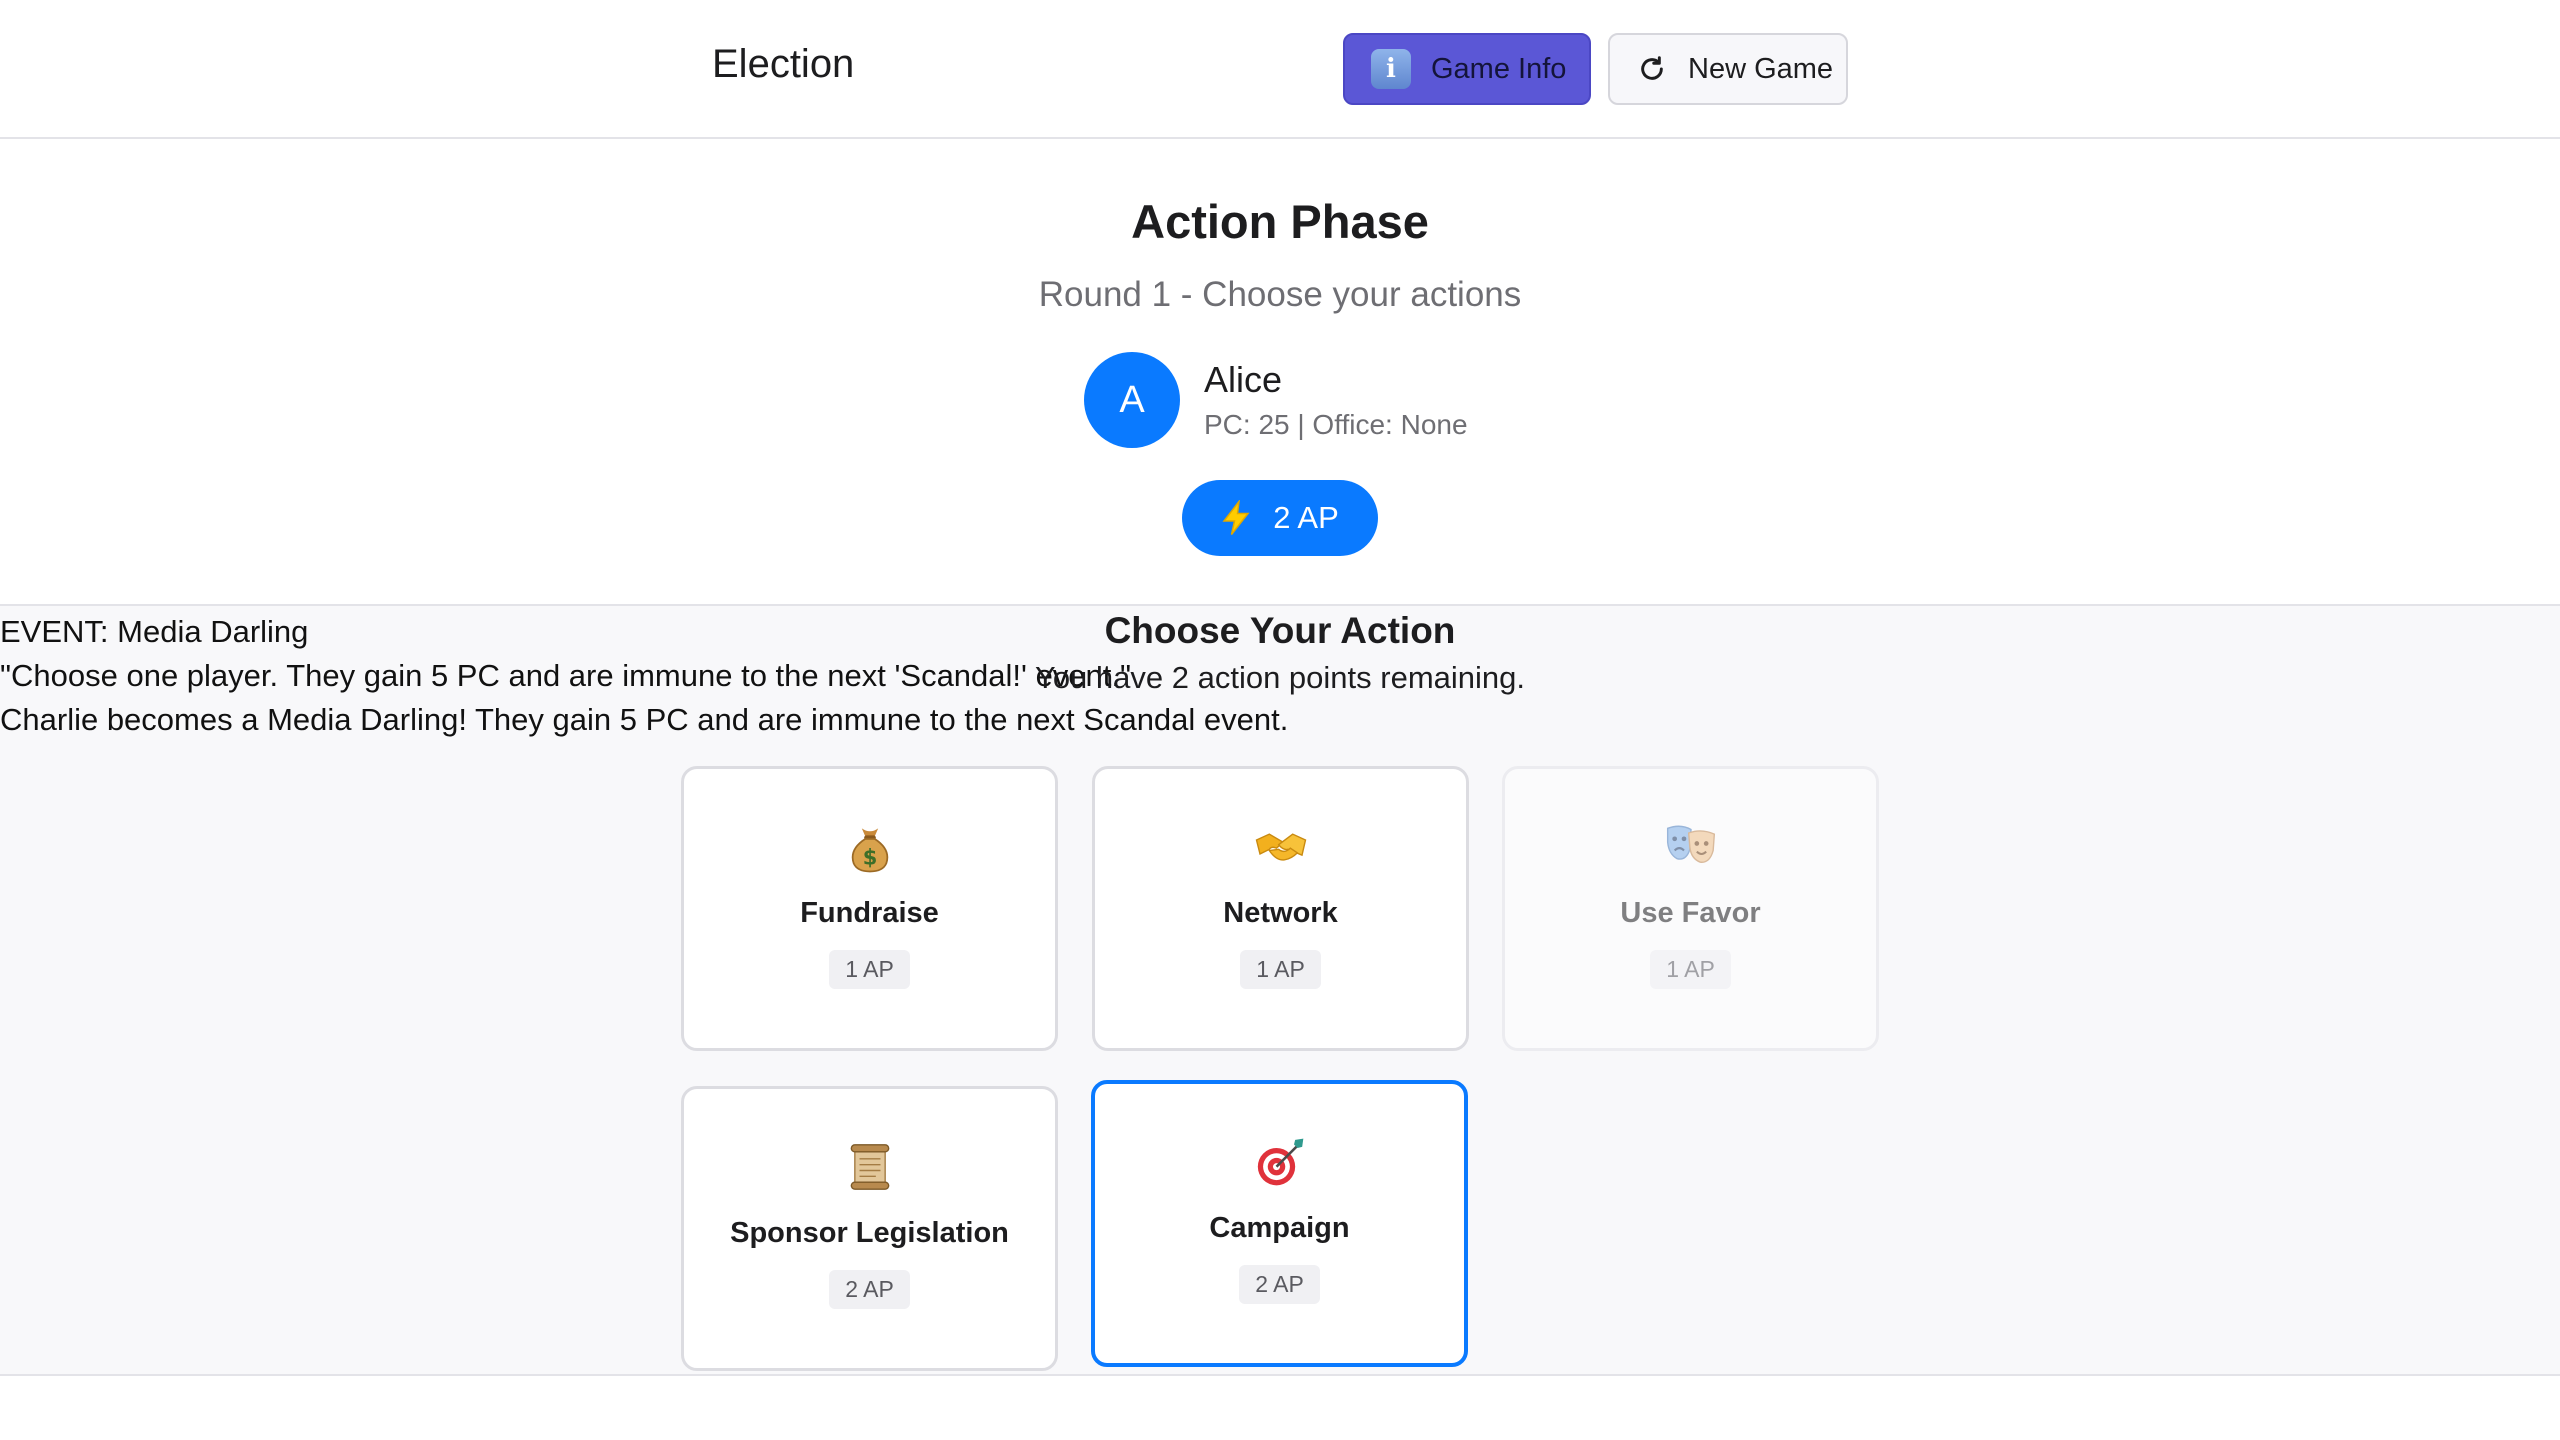 The width and height of the screenshot is (2560, 1440). What do you see at coordinates (1652, 68) in the screenshot?
I see `refresh-icon` at bounding box center [1652, 68].